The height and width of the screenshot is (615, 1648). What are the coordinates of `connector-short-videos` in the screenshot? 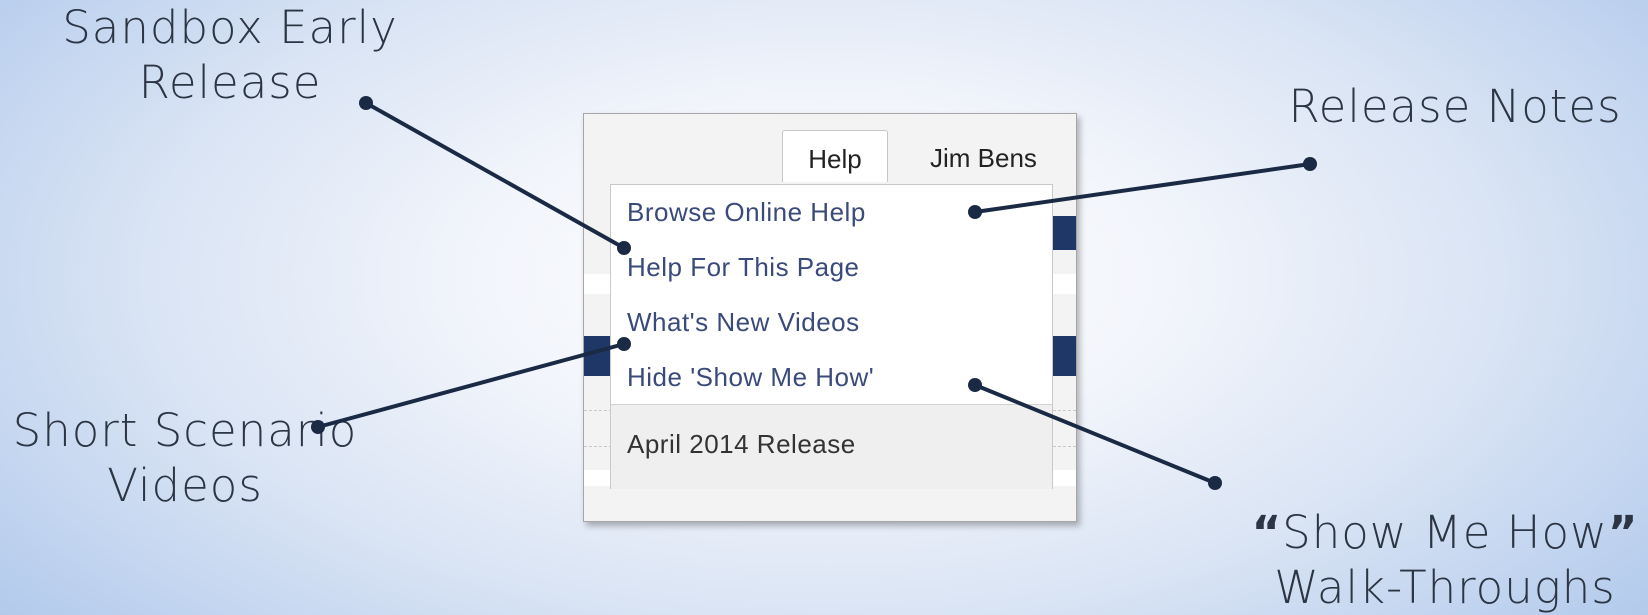 It's located at (471, 385).